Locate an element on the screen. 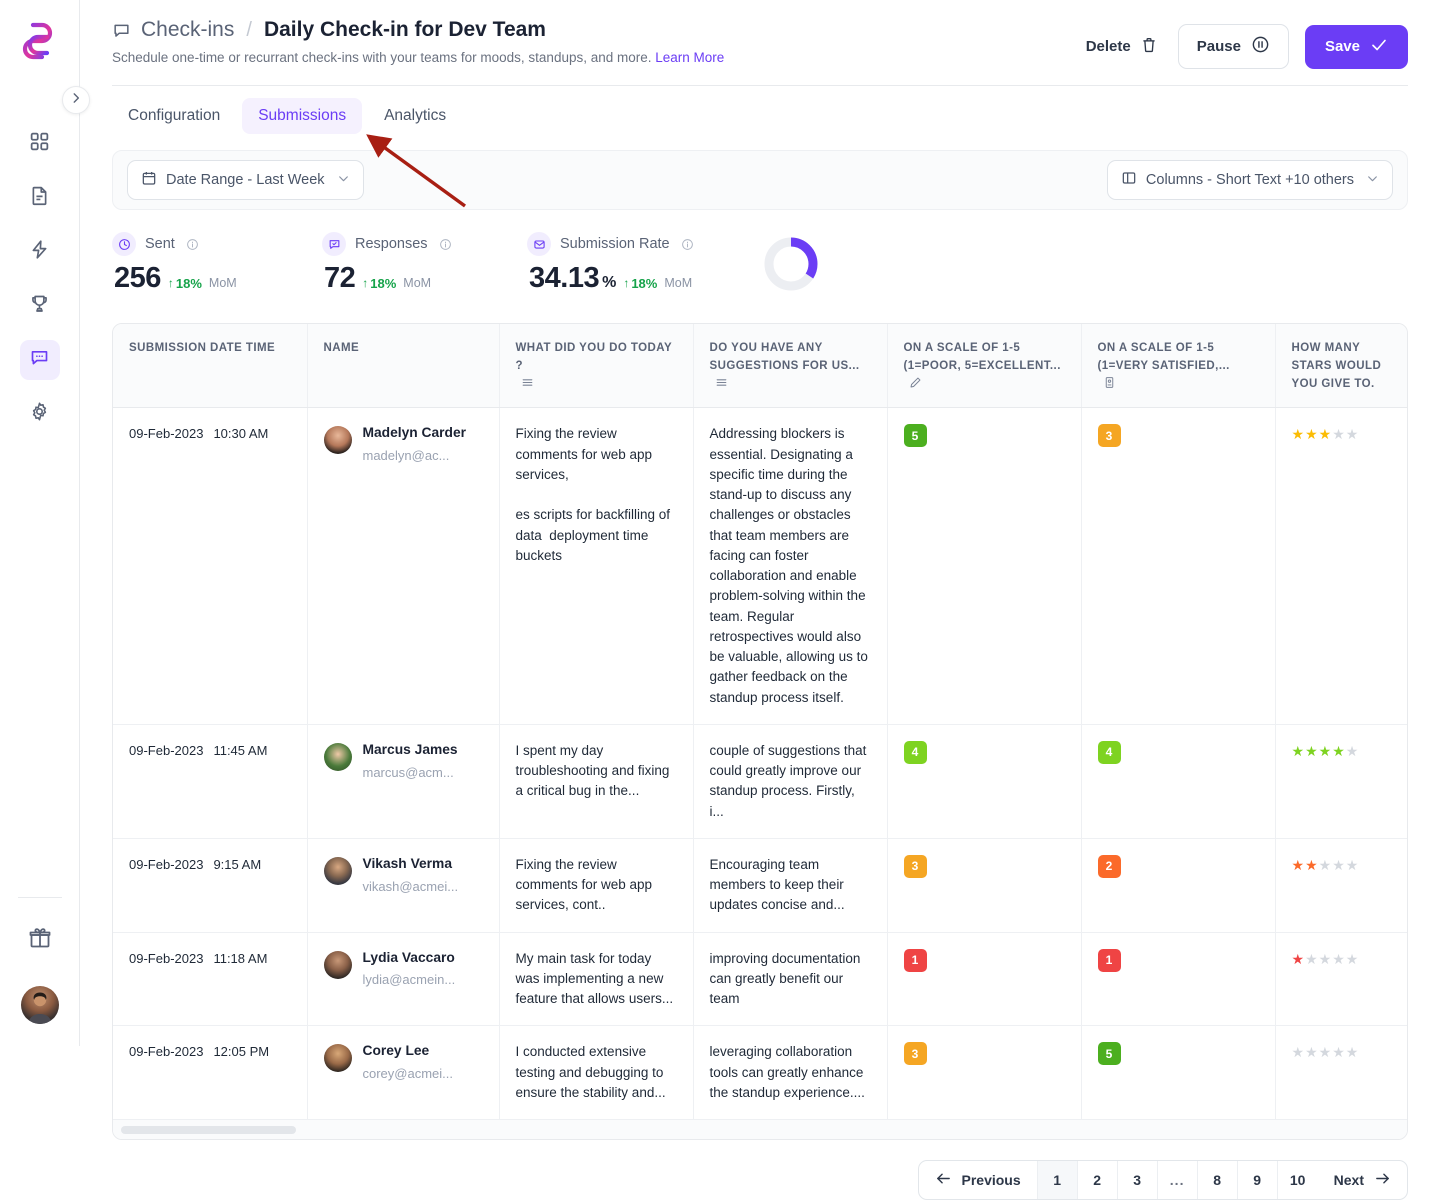 This screenshot has height=1200, width=1440. submitter-name: Marcus James is located at coordinates (410, 749).